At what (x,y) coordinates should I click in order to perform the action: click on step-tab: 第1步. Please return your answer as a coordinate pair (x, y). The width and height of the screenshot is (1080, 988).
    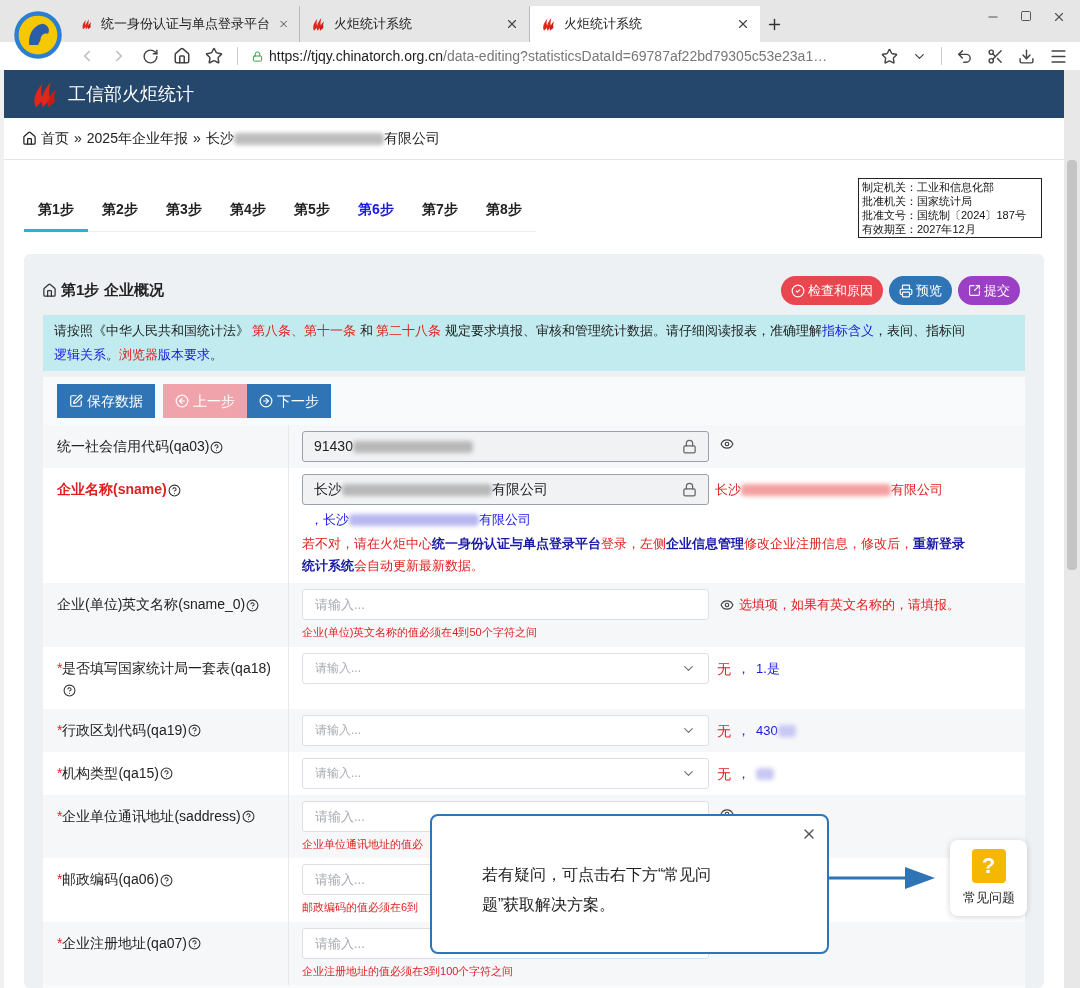
    Looking at the image, I should click on (56, 211).